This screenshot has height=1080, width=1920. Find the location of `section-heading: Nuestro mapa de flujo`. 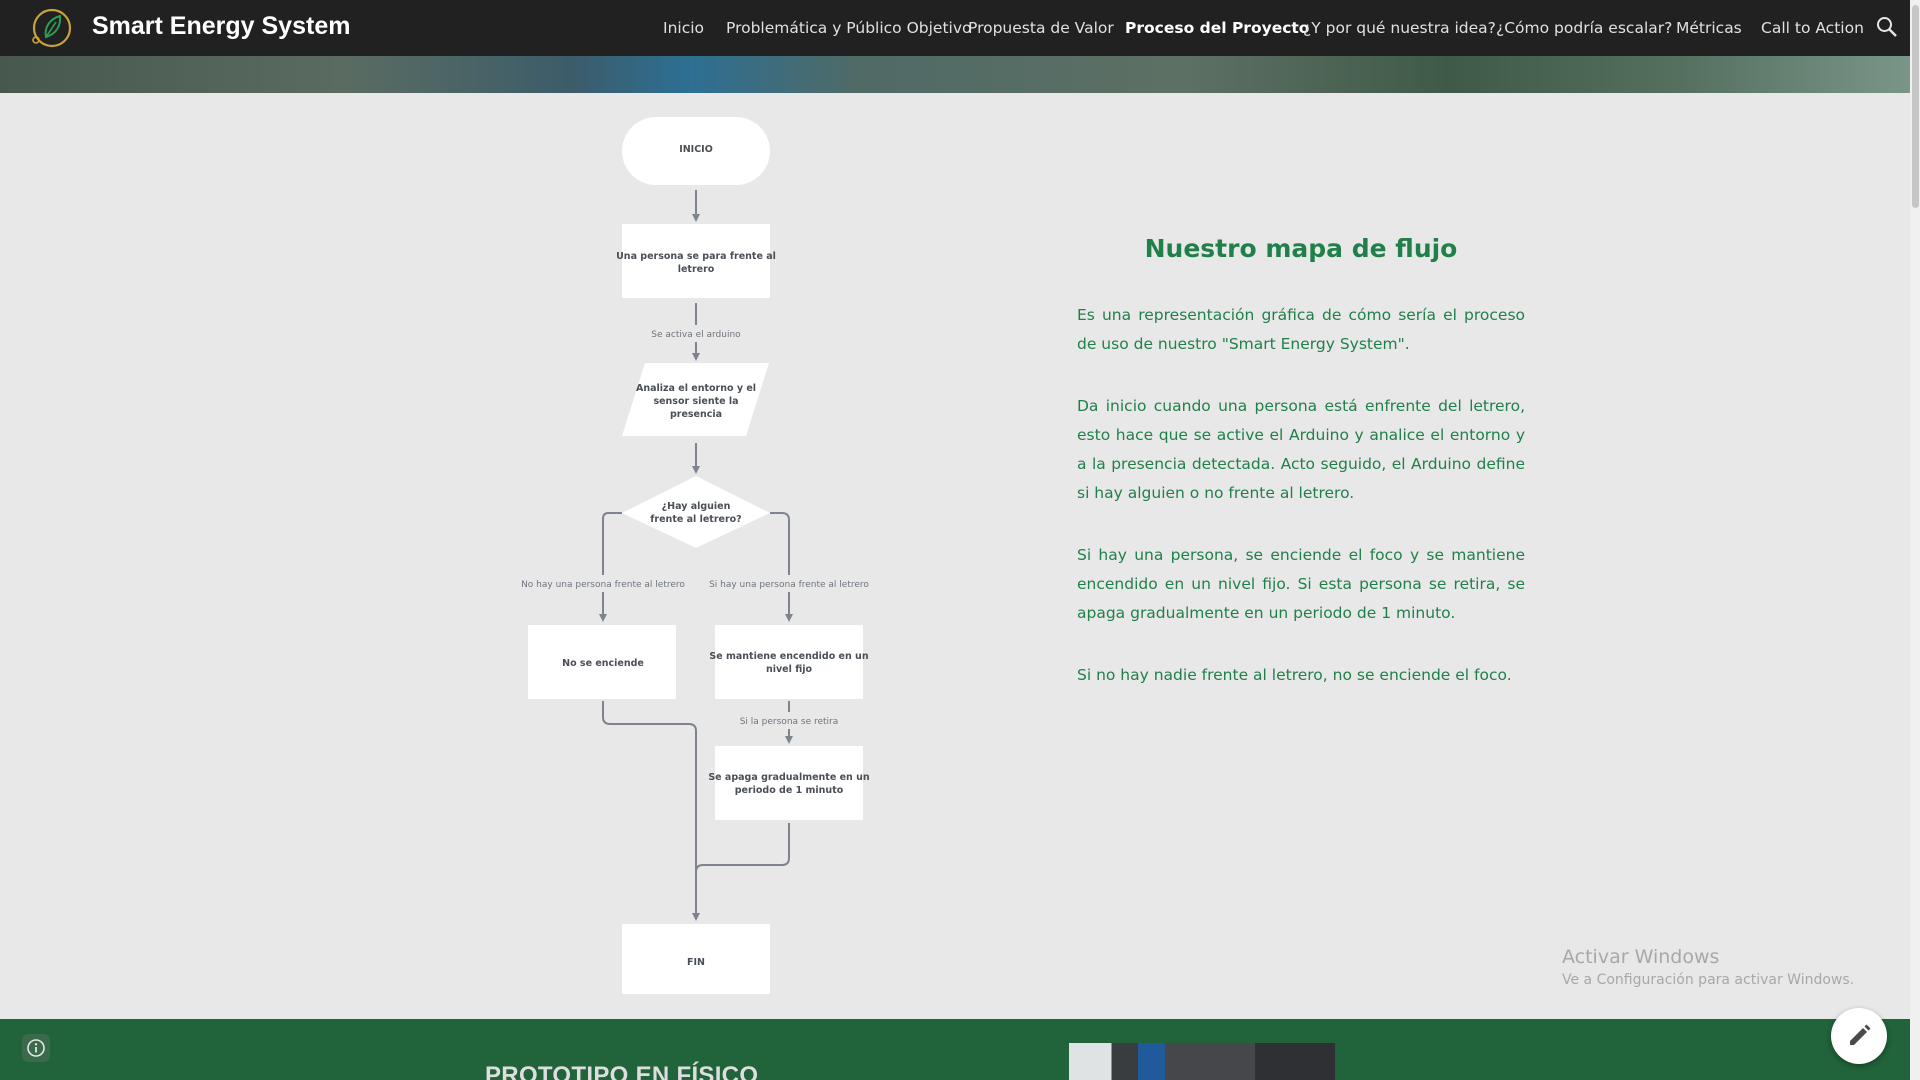

section-heading: Nuestro mapa de flujo is located at coordinates (1301, 248).